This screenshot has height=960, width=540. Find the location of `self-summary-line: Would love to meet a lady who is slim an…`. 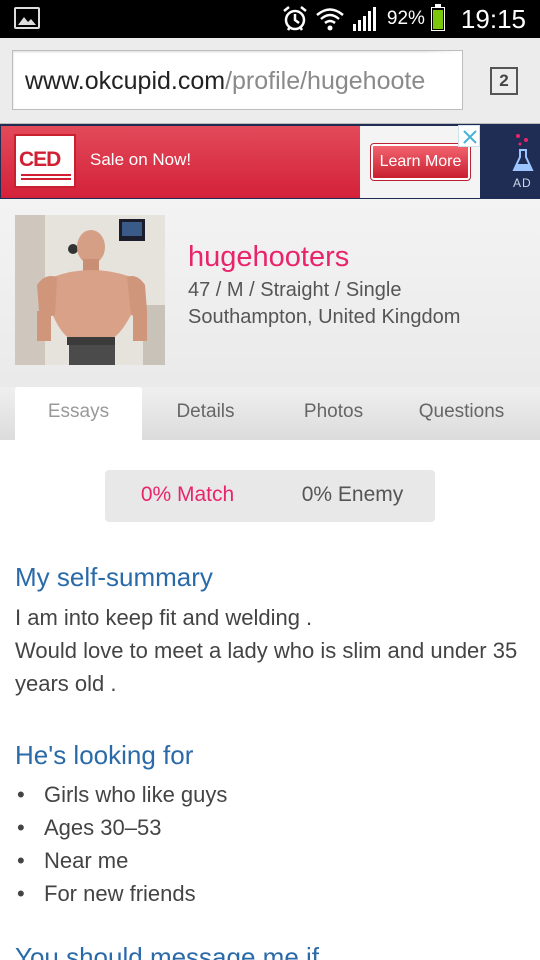

self-summary-line: Would love to meet a lady who is slim an… is located at coordinates (266, 667).